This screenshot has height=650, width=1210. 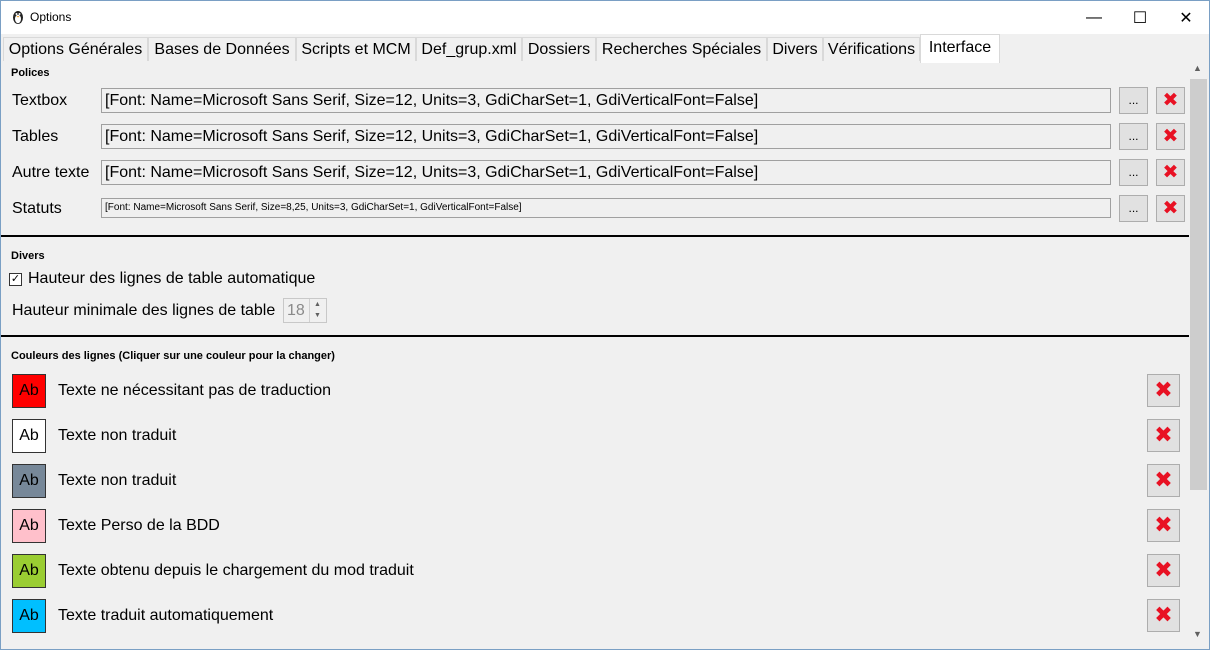 What do you see at coordinates (28, 256) in the screenshot?
I see `divers-heading: Divers` at bounding box center [28, 256].